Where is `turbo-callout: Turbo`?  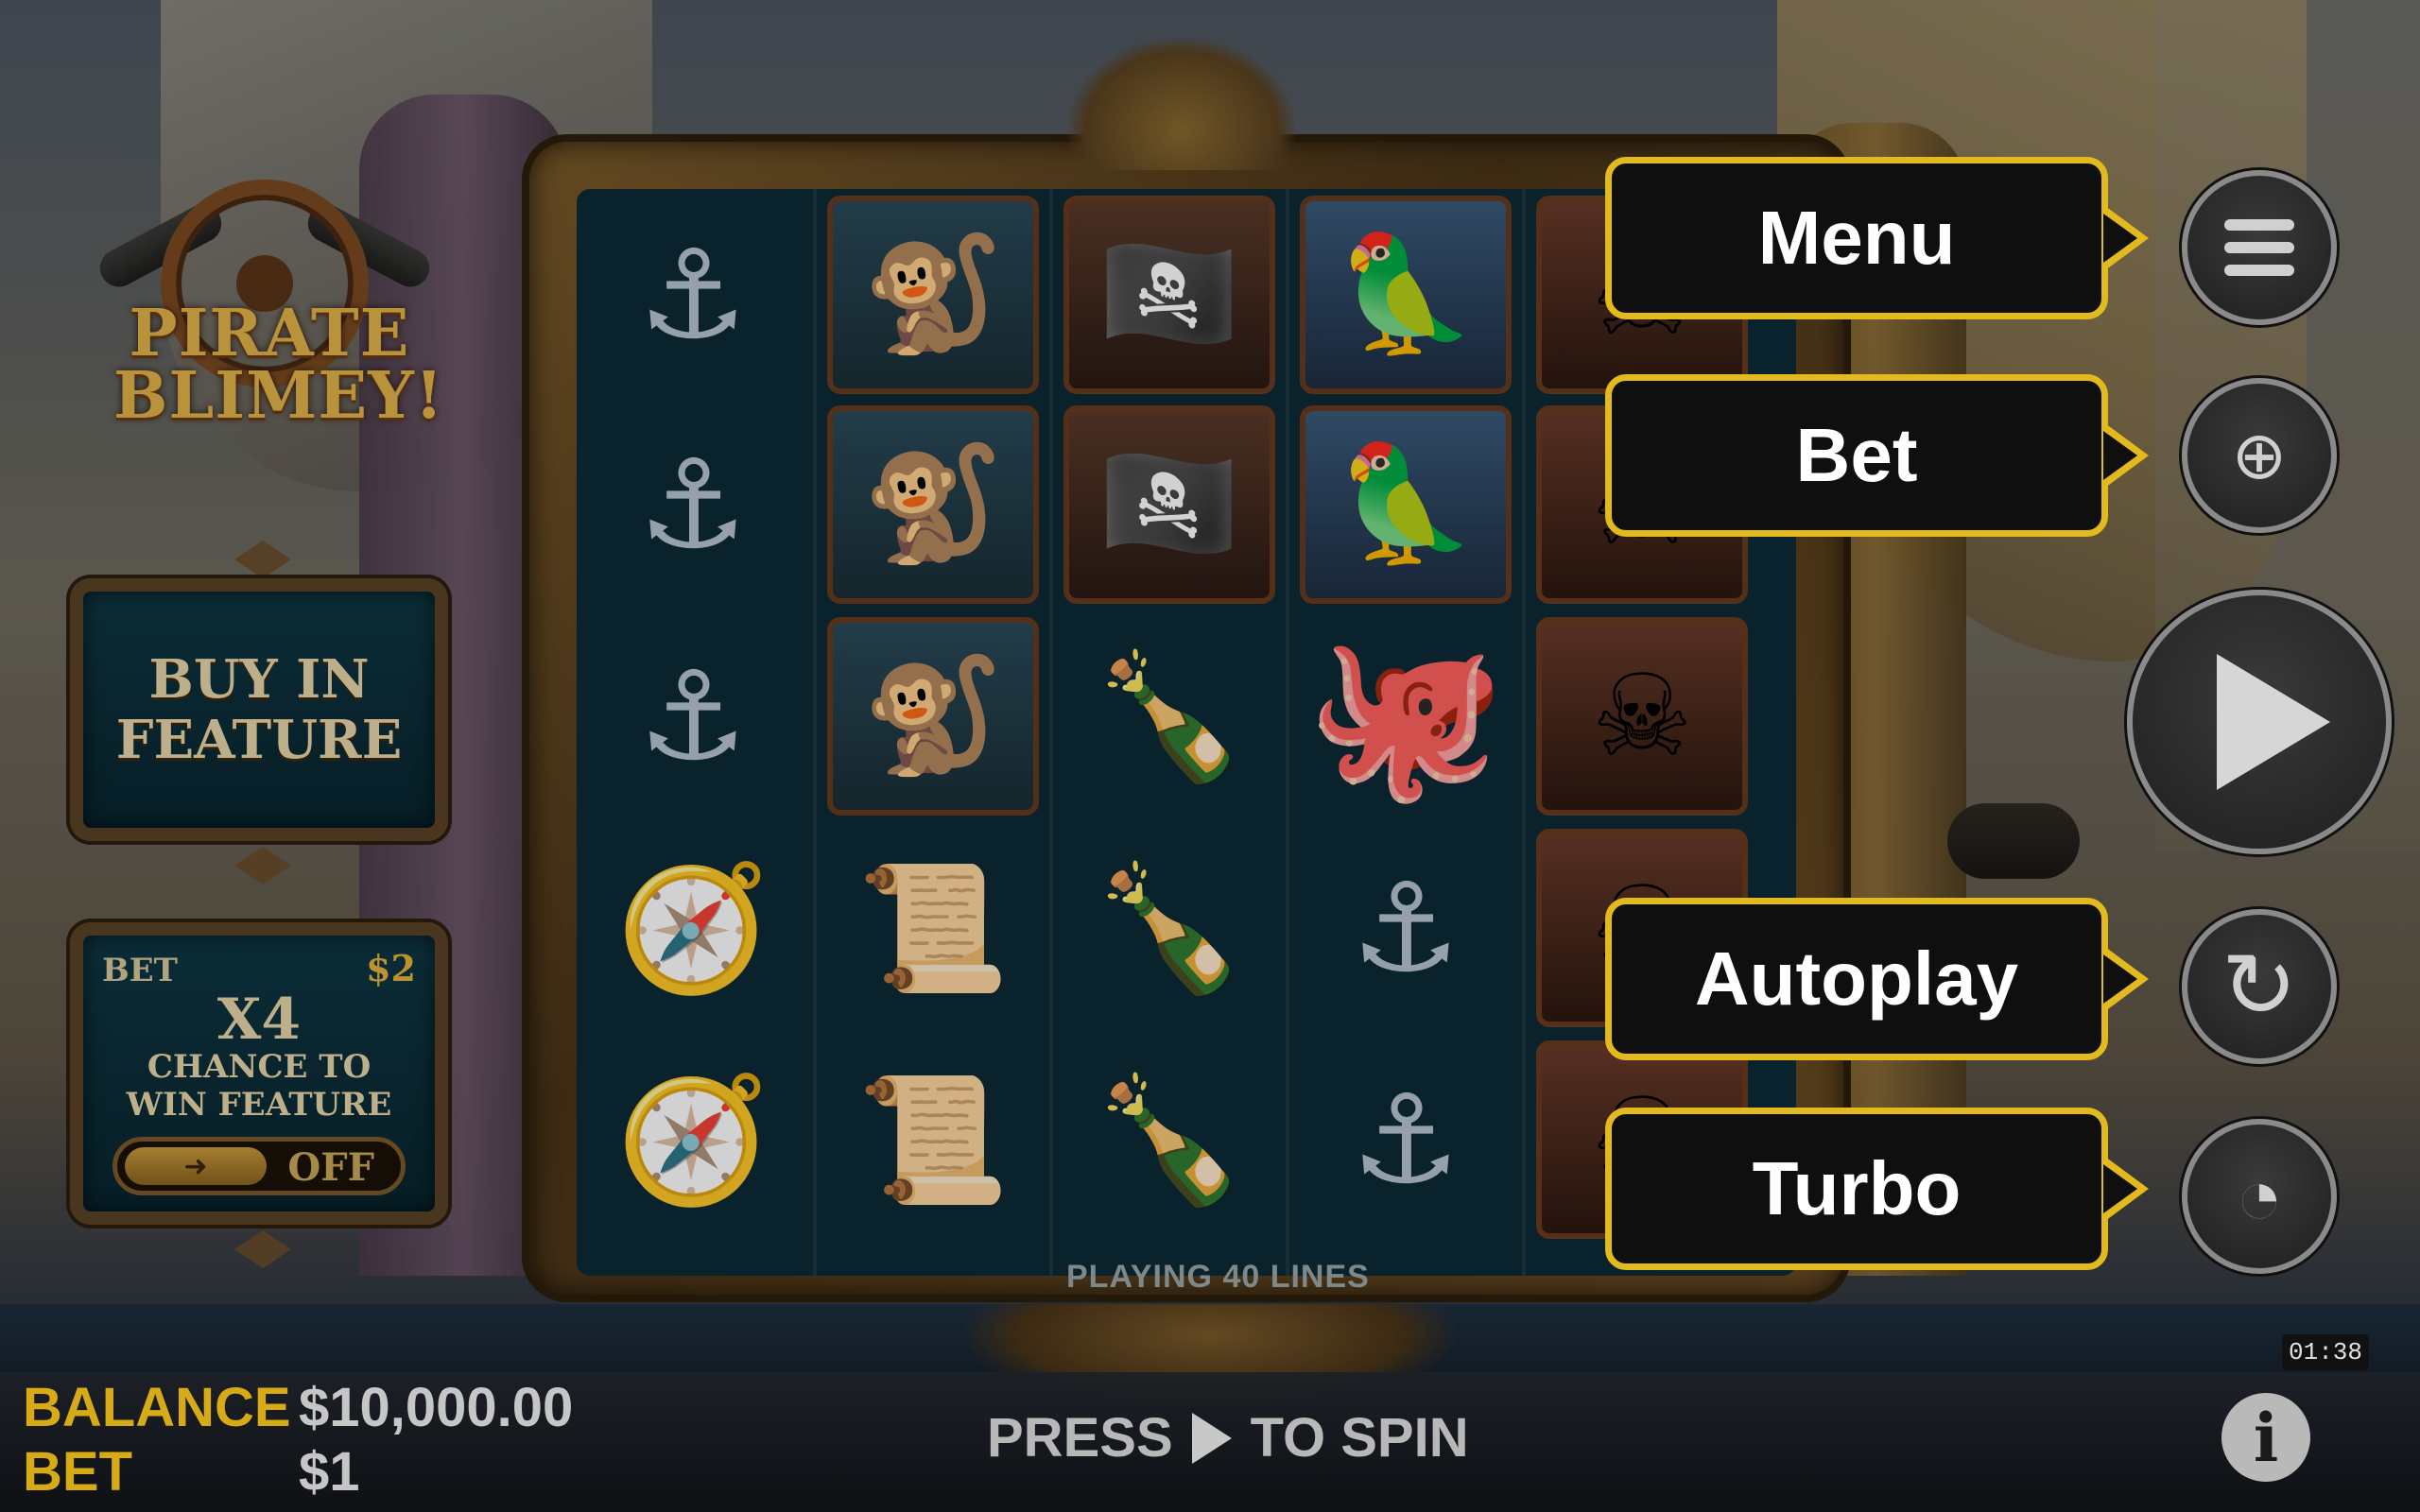
turbo-callout: Turbo is located at coordinates (1877, 1189).